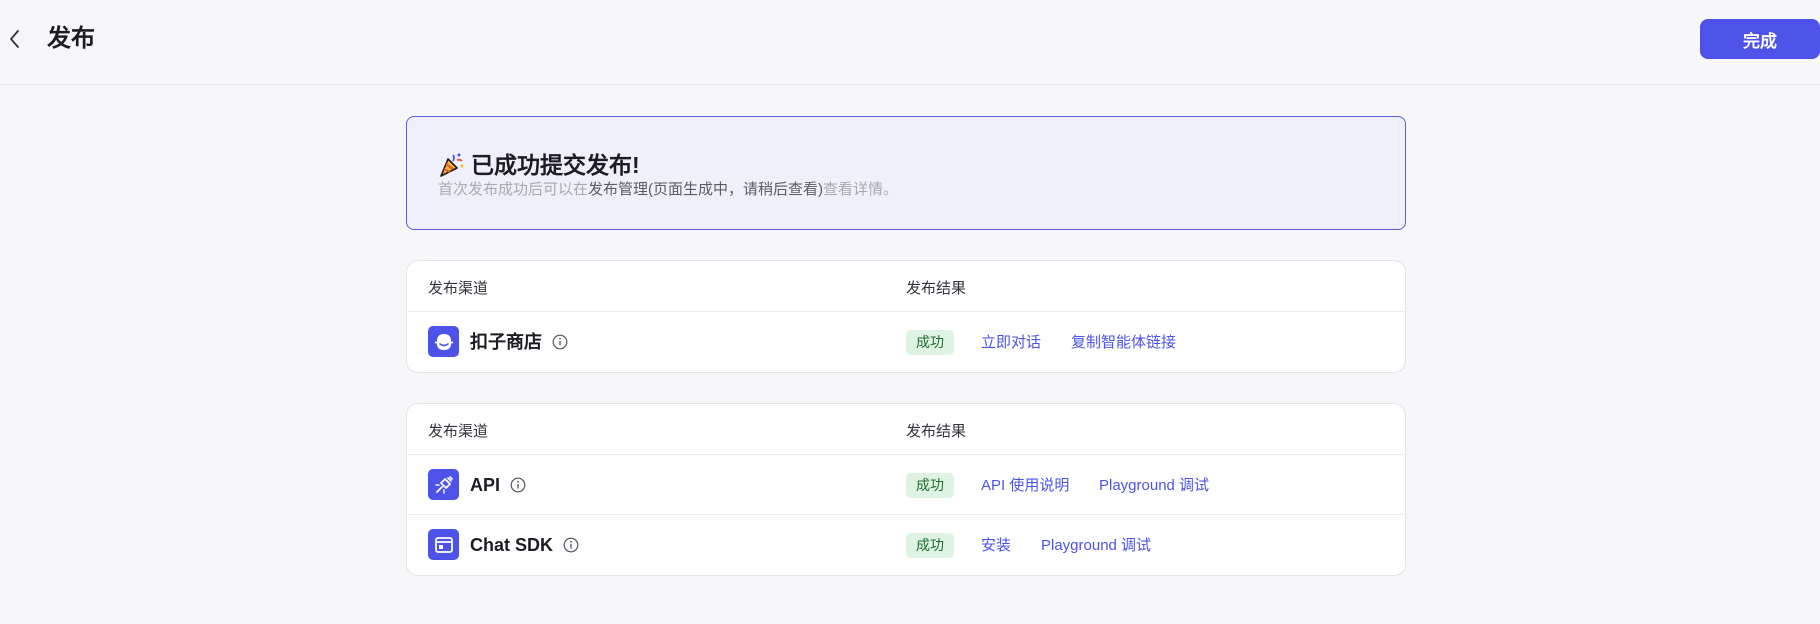  What do you see at coordinates (443, 484) in the screenshot?
I see `api-plug-icon` at bounding box center [443, 484].